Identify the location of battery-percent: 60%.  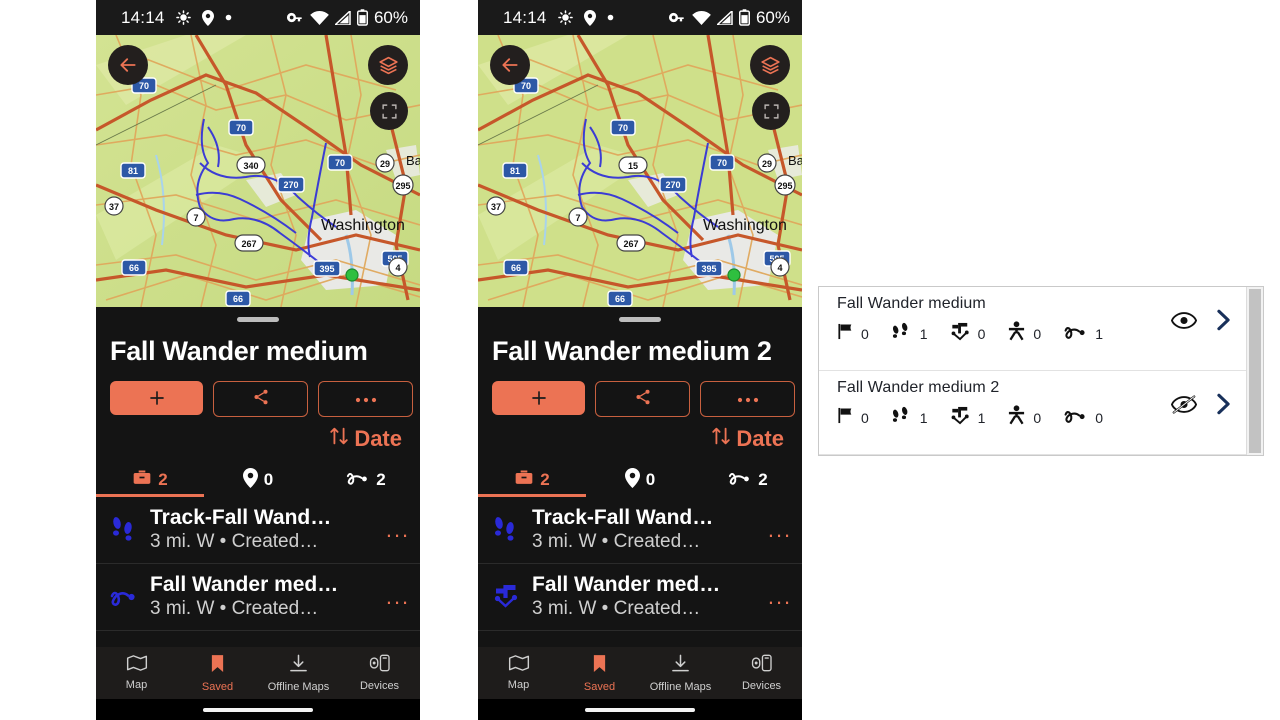
(772, 17).